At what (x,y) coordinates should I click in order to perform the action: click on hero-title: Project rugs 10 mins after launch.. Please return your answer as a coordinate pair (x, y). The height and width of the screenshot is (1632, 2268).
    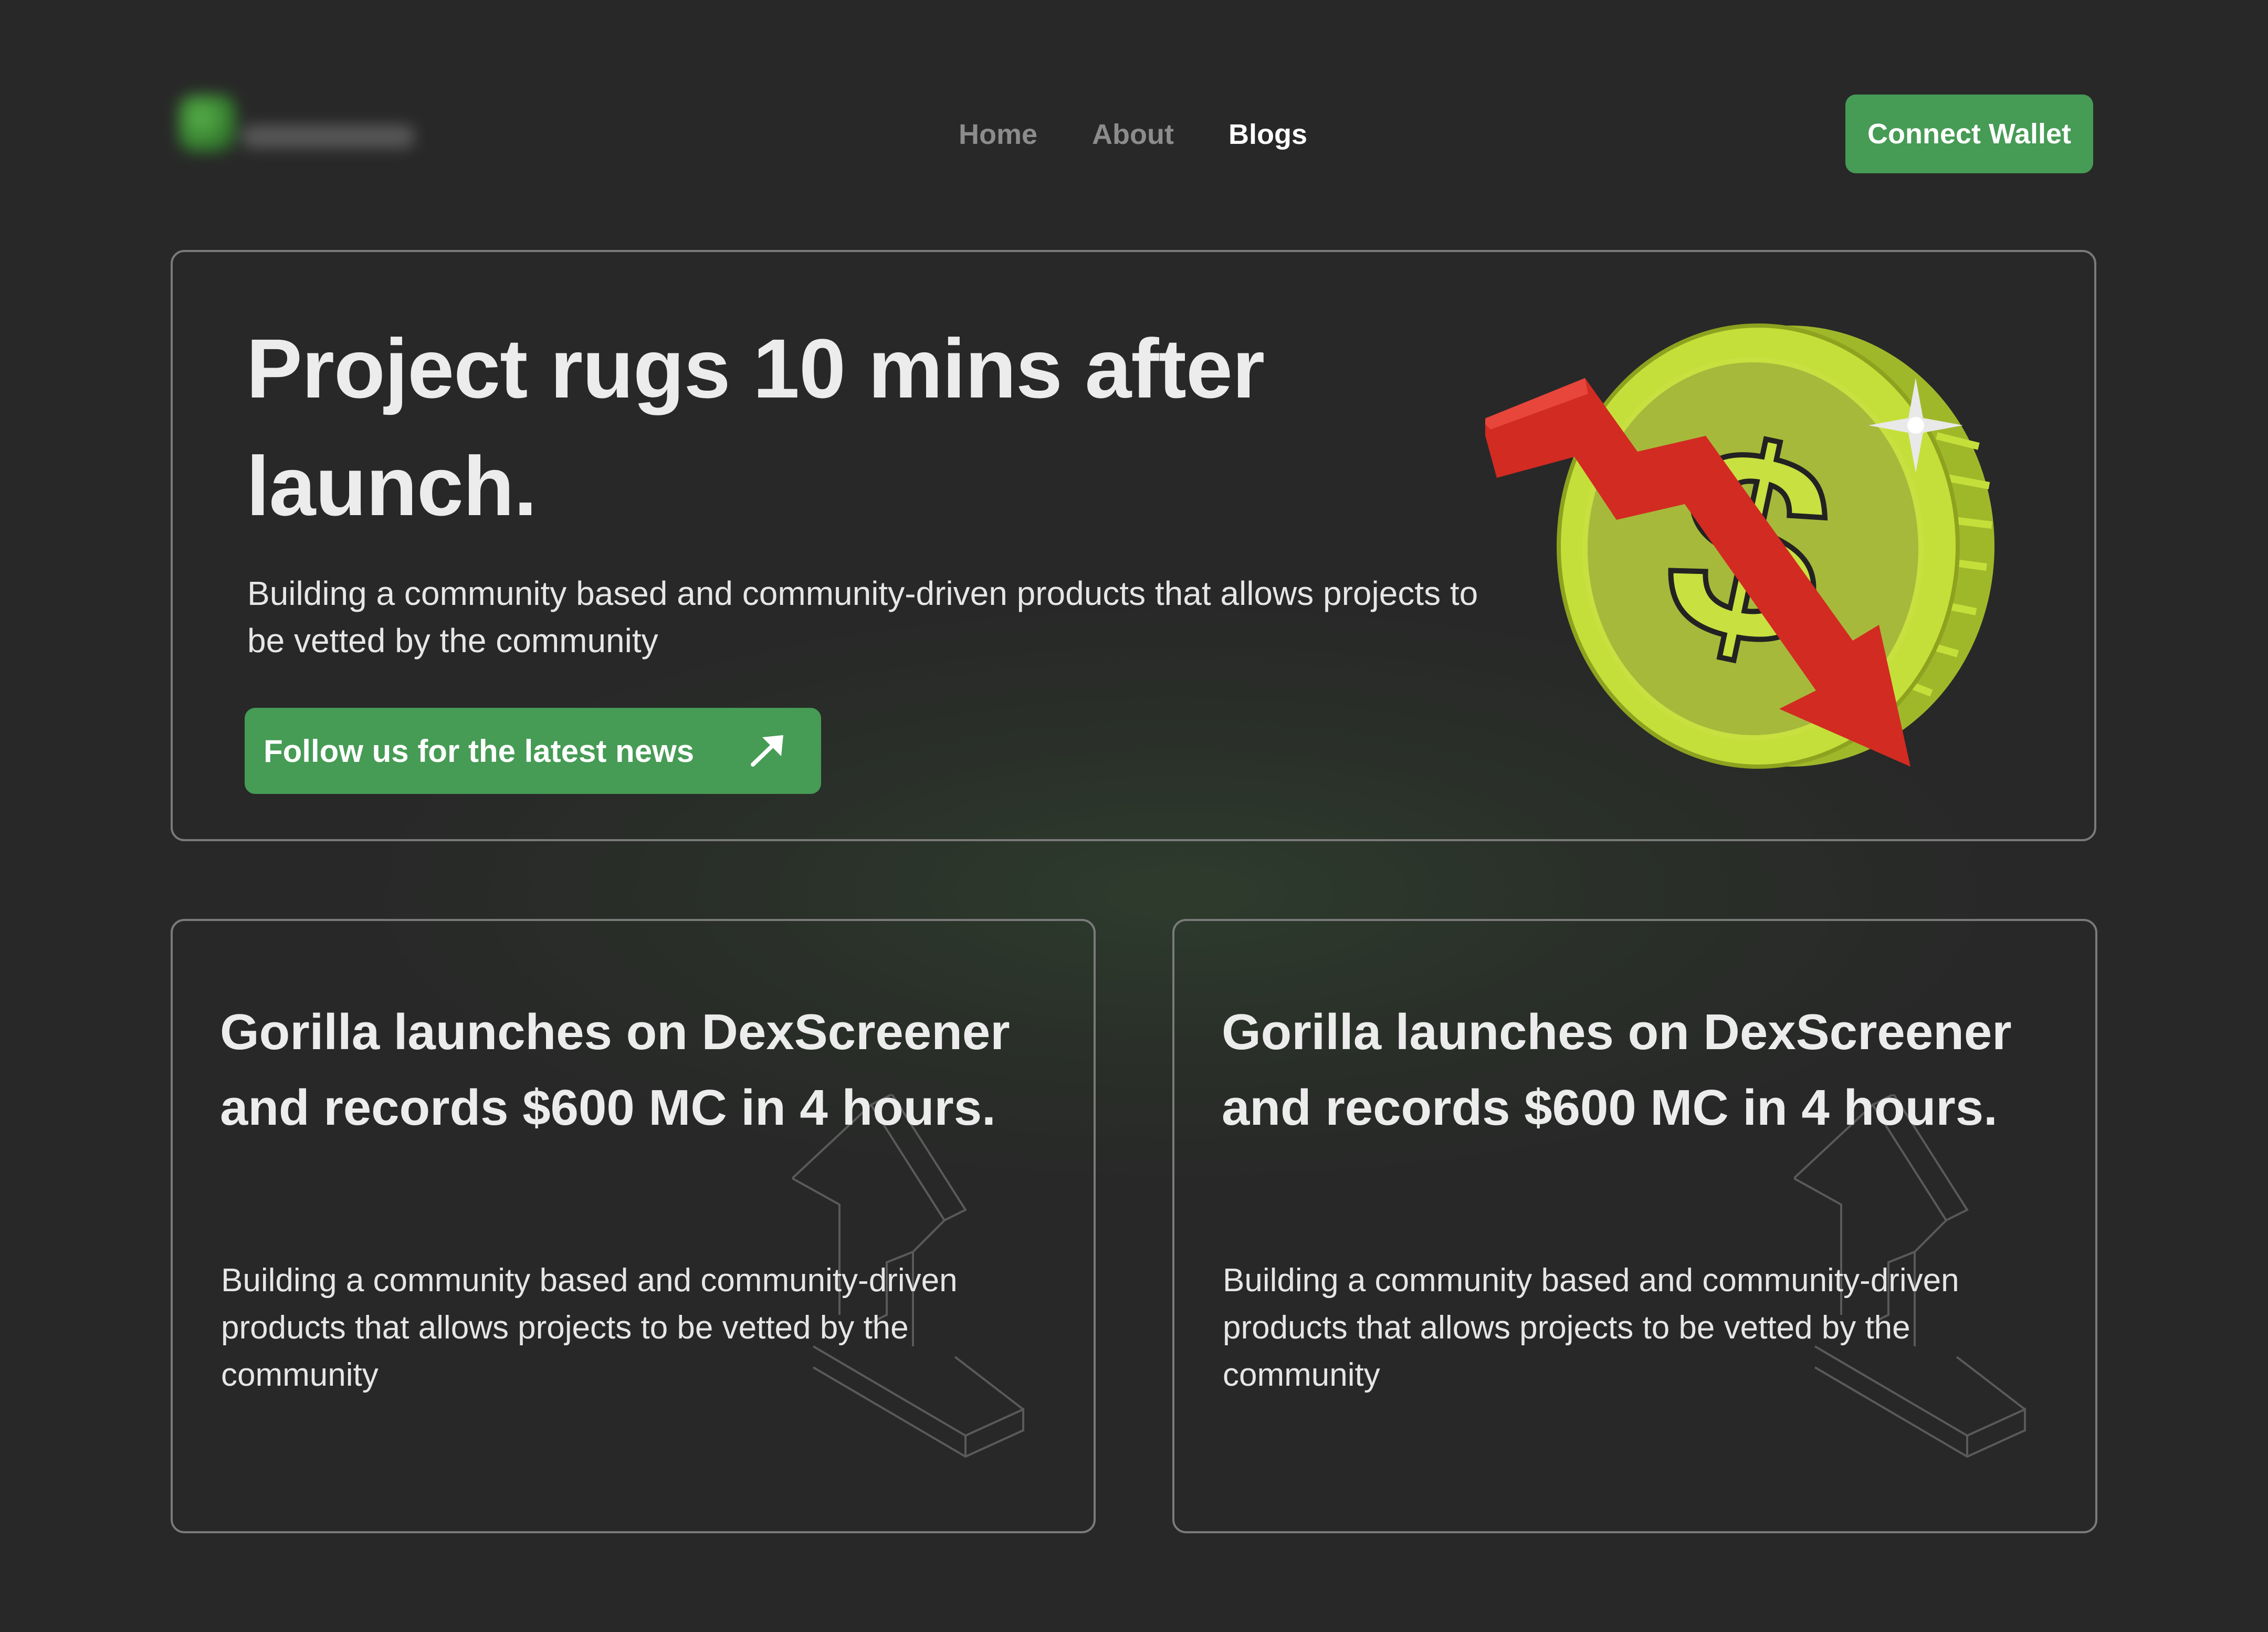
    Looking at the image, I should click on (755, 427).